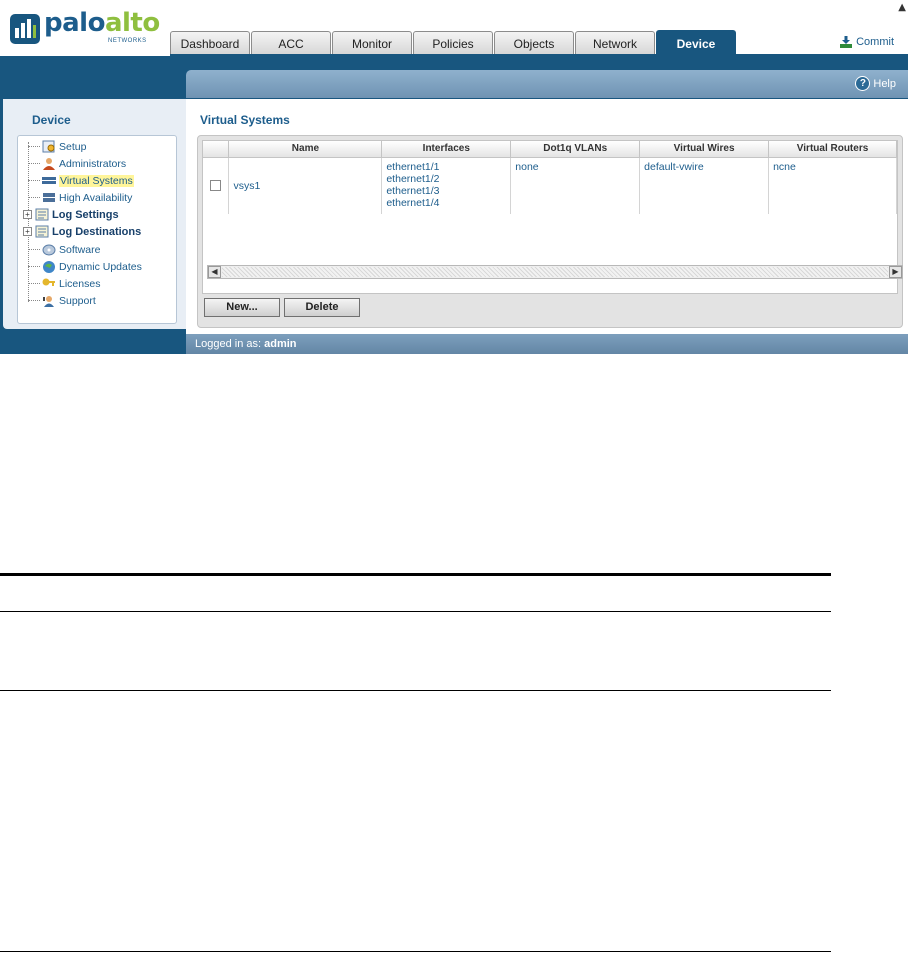 Image resolution: width=908 pixels, height=953 pixels. Describe the element at coordinates (846, 42) in the screenshot. I see `commit-download-icon` at that location.